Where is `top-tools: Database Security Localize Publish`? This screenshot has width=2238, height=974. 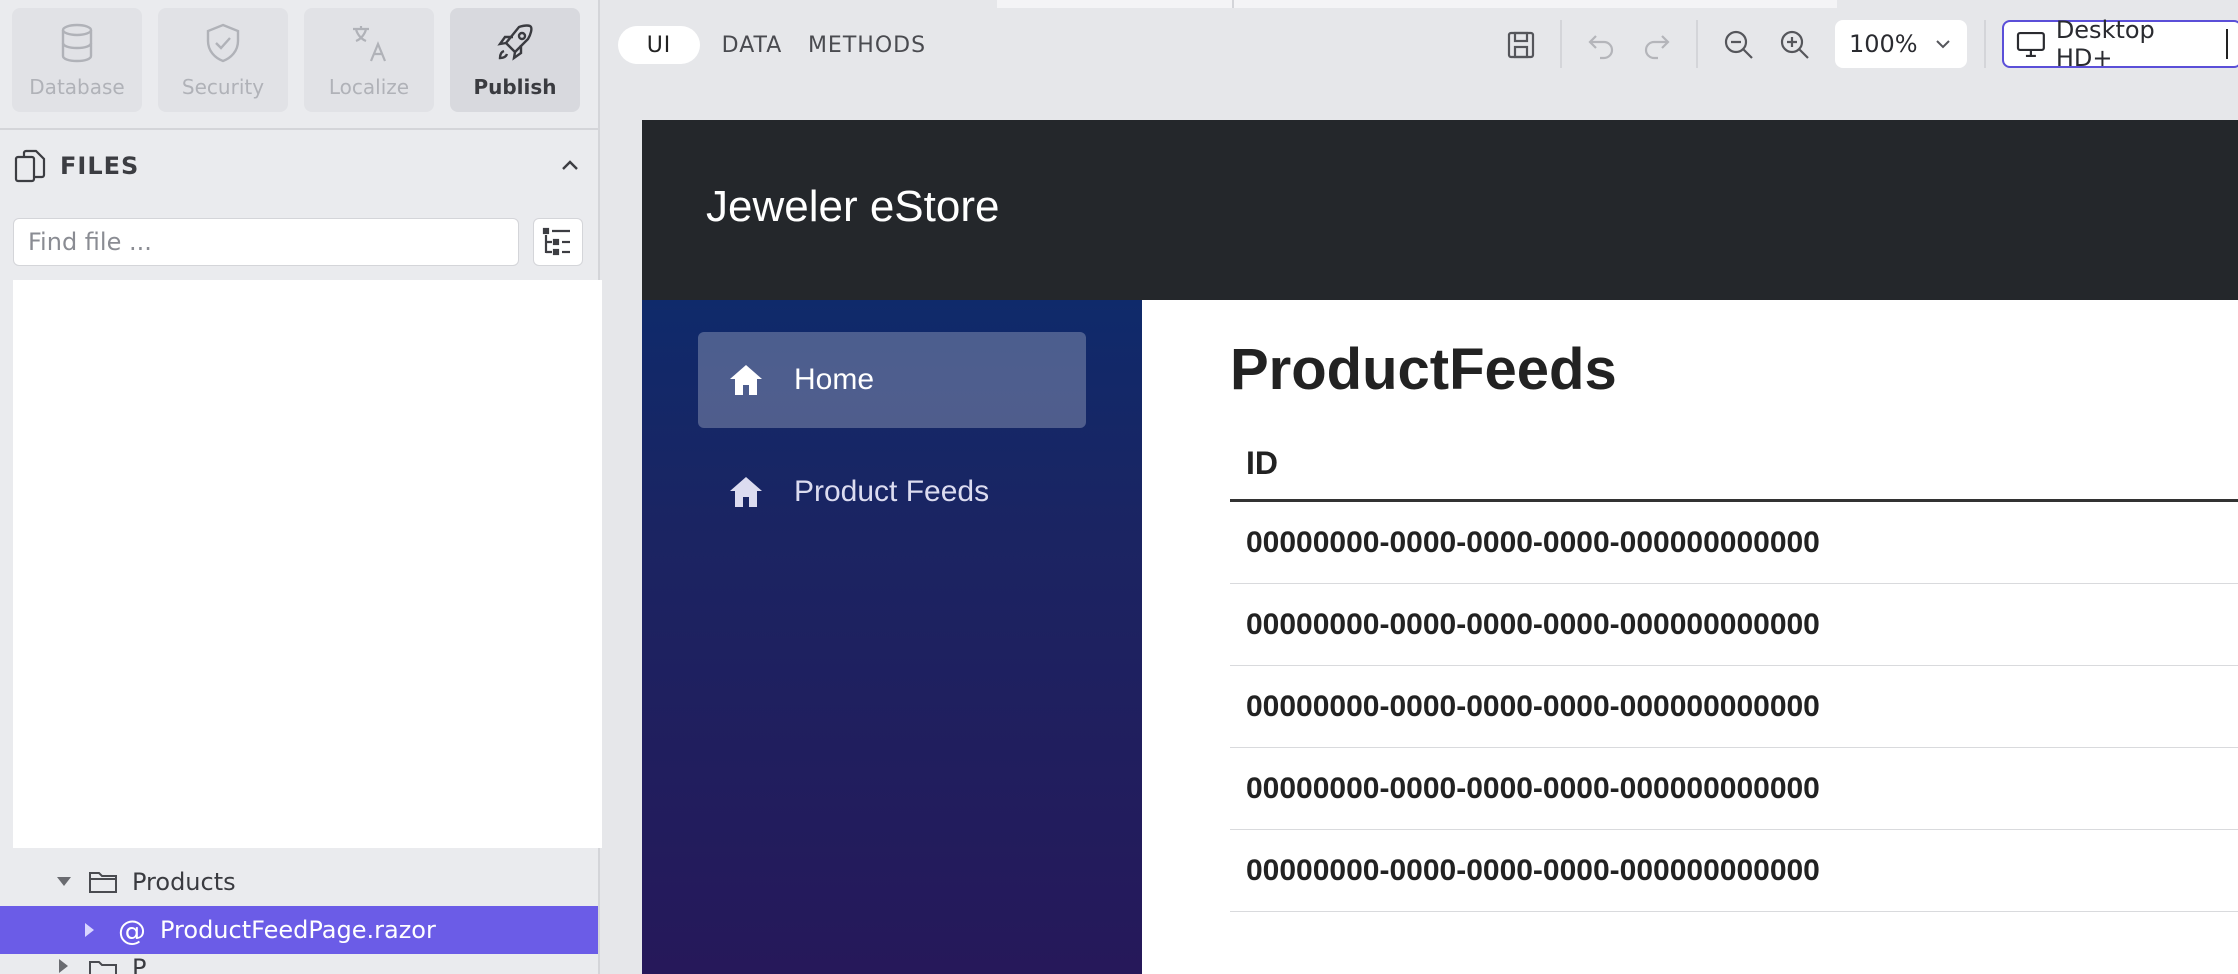 top-tools: Database Security Localize Publish is located at coordinates (296, 60).